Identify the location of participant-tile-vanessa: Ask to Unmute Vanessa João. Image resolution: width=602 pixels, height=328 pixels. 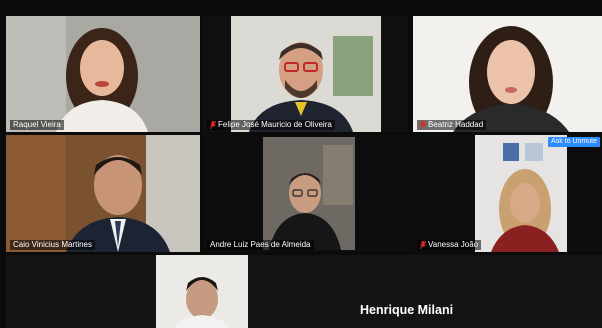
(507, 193).